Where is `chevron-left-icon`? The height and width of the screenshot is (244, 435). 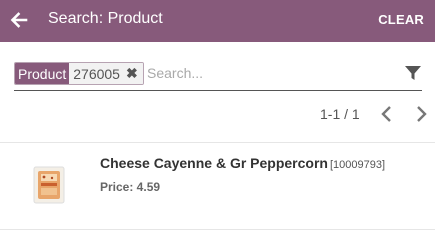
chevron-left-icon is located at coordinates (386, 114).